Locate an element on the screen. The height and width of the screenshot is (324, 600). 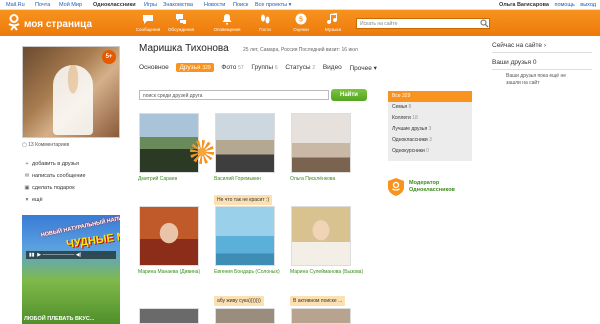
avatar-photo is located at coordinates (73, 100).